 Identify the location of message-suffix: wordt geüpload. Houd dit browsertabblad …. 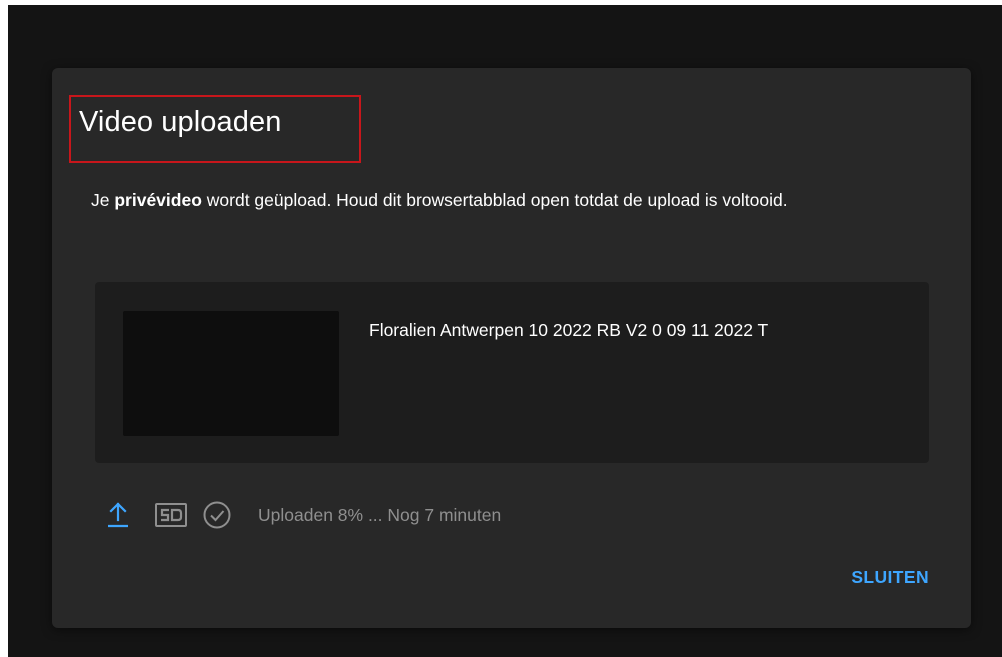
(494, 200).